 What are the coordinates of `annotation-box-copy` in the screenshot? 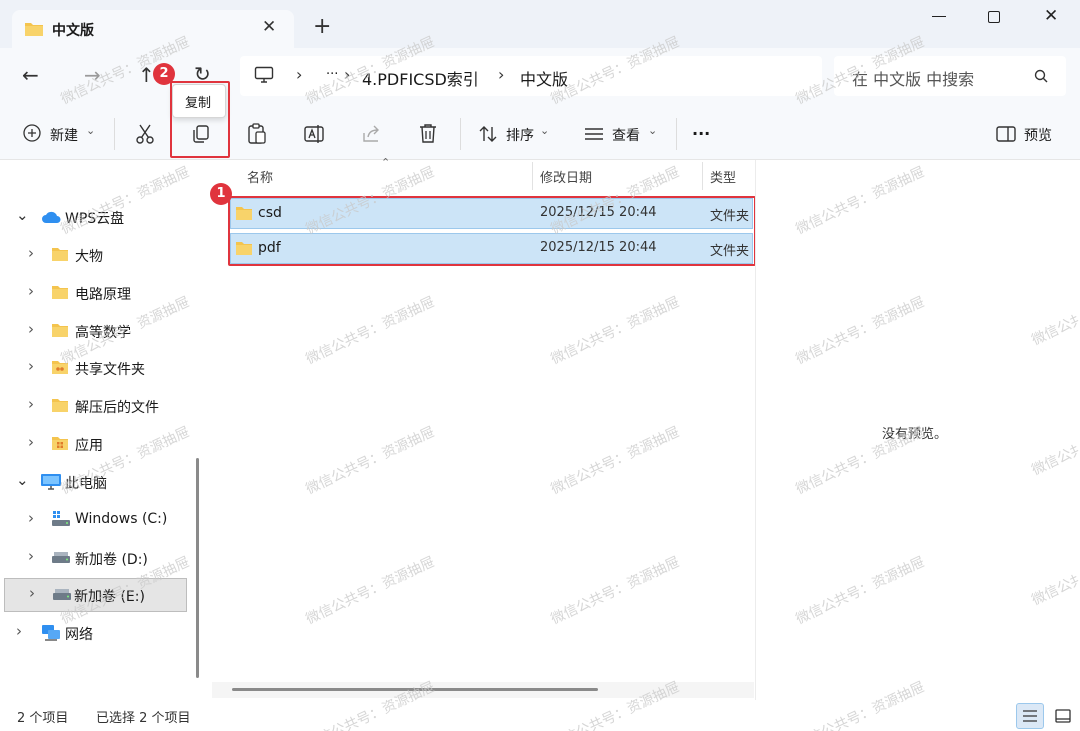 It's located at (200, 119).